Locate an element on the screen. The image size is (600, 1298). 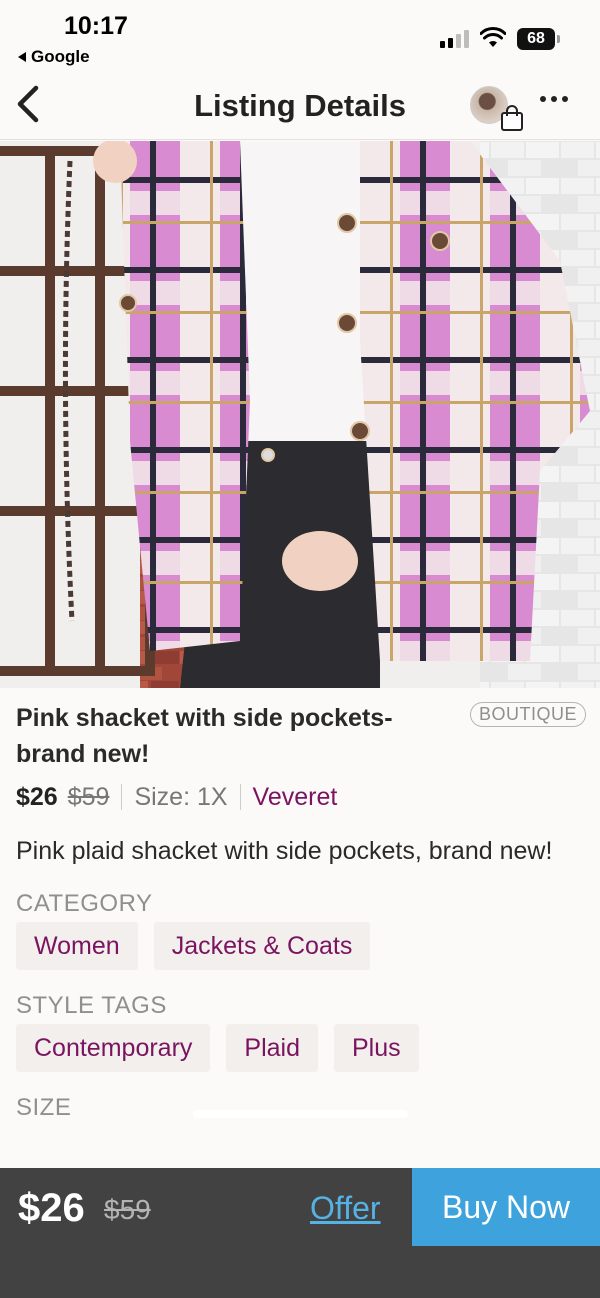
category-tag-jackets-coats: Jackets & Coats is located at coordinates (262, 946).